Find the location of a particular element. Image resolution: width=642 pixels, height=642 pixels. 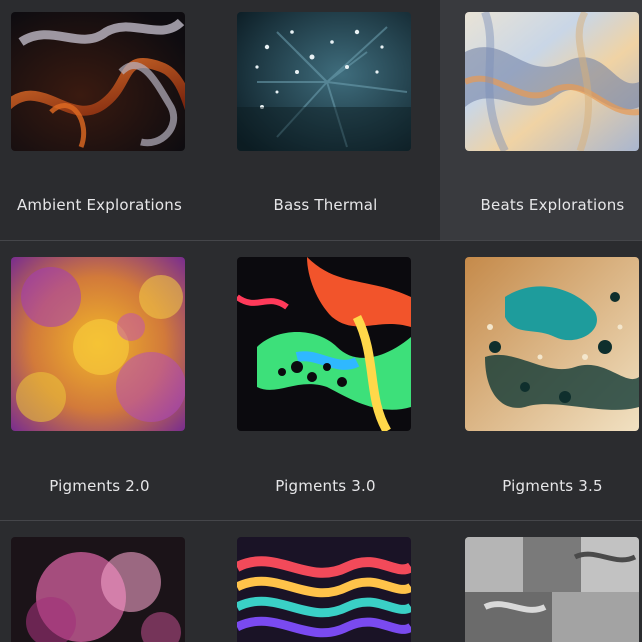

neon-fluid-art is located at coordinates (324, 344).